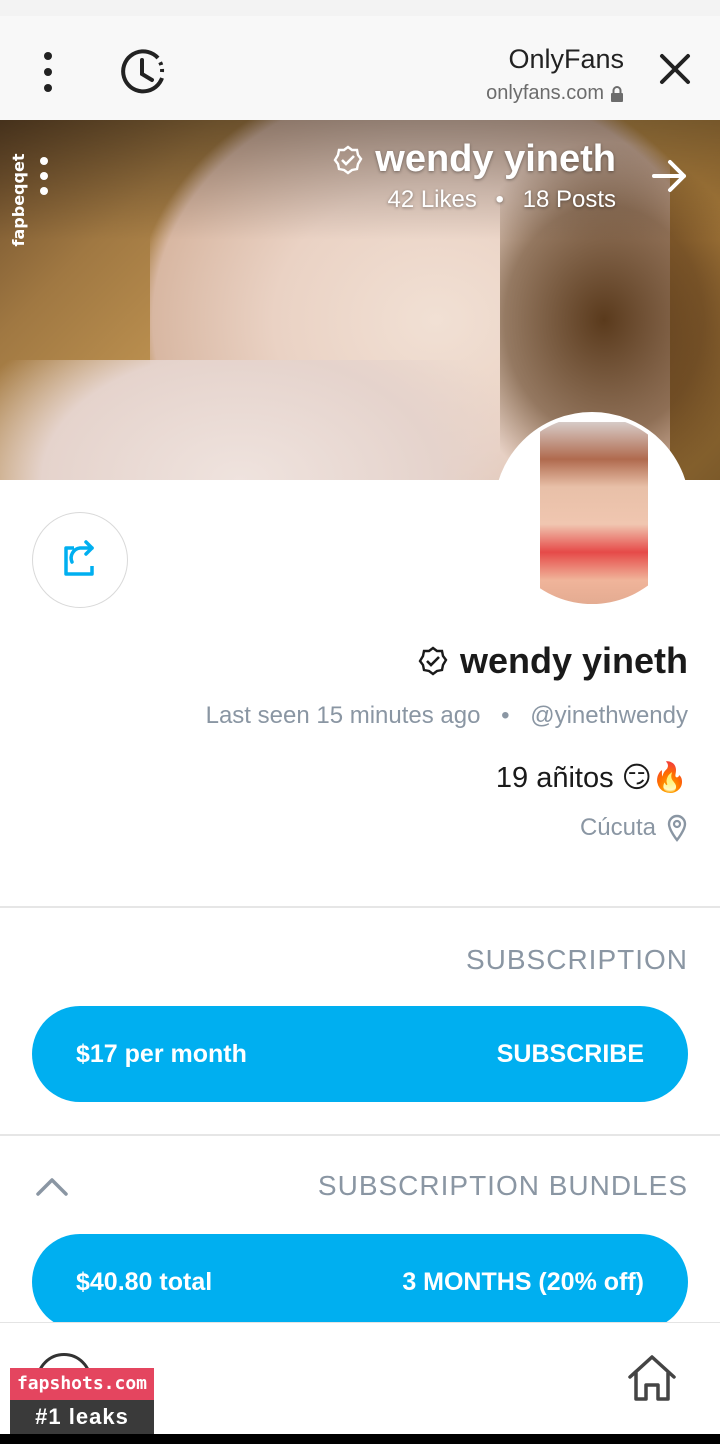 The image size is (720, 1444). I want to click on svg-text: fapbeqqet, so click(20, 199).